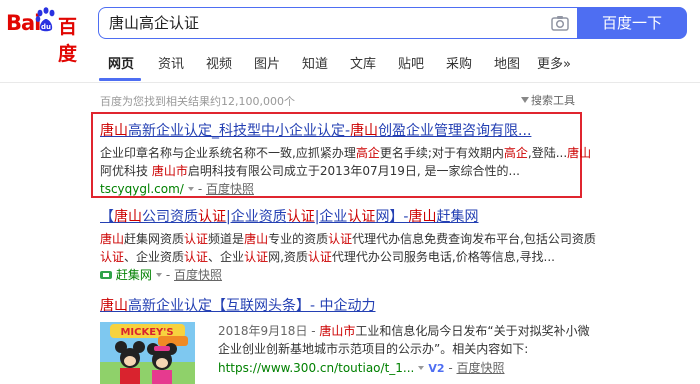  Describe the element at coordinates (319, 23) in the screenshot. I see `search-input` at that location.